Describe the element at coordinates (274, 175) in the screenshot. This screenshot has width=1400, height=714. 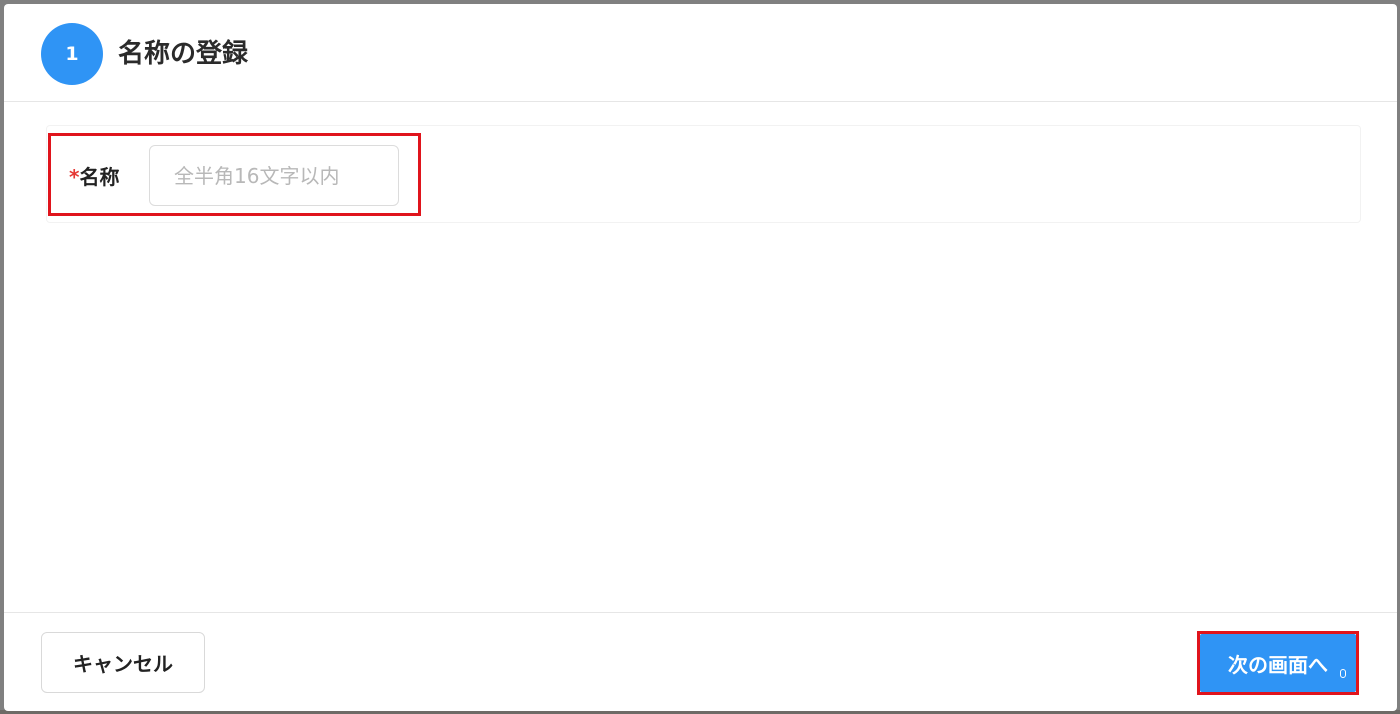
I see `name-input` at that location.